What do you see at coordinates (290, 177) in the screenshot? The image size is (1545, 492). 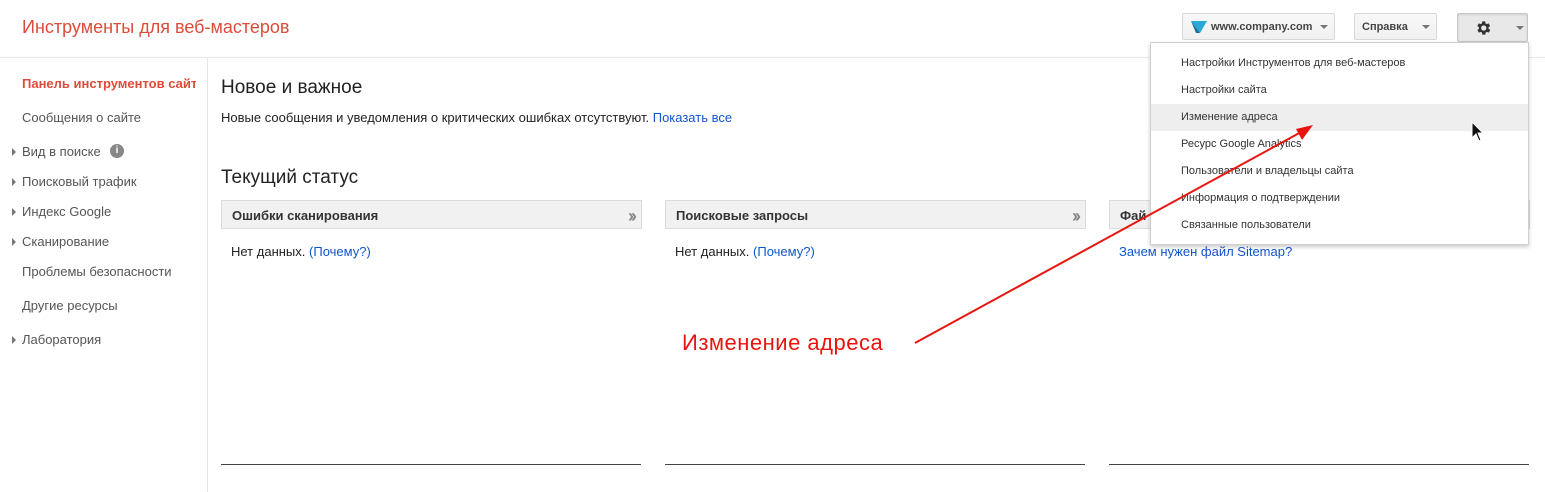 I see `status-heading: Текущий статус` at bounding box center [290, 177].